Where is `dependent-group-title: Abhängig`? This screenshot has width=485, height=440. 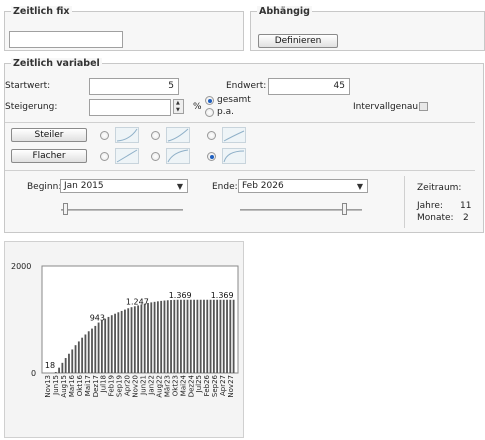
dependent-group-title: Abhängig is located at coordinates (284, 11).